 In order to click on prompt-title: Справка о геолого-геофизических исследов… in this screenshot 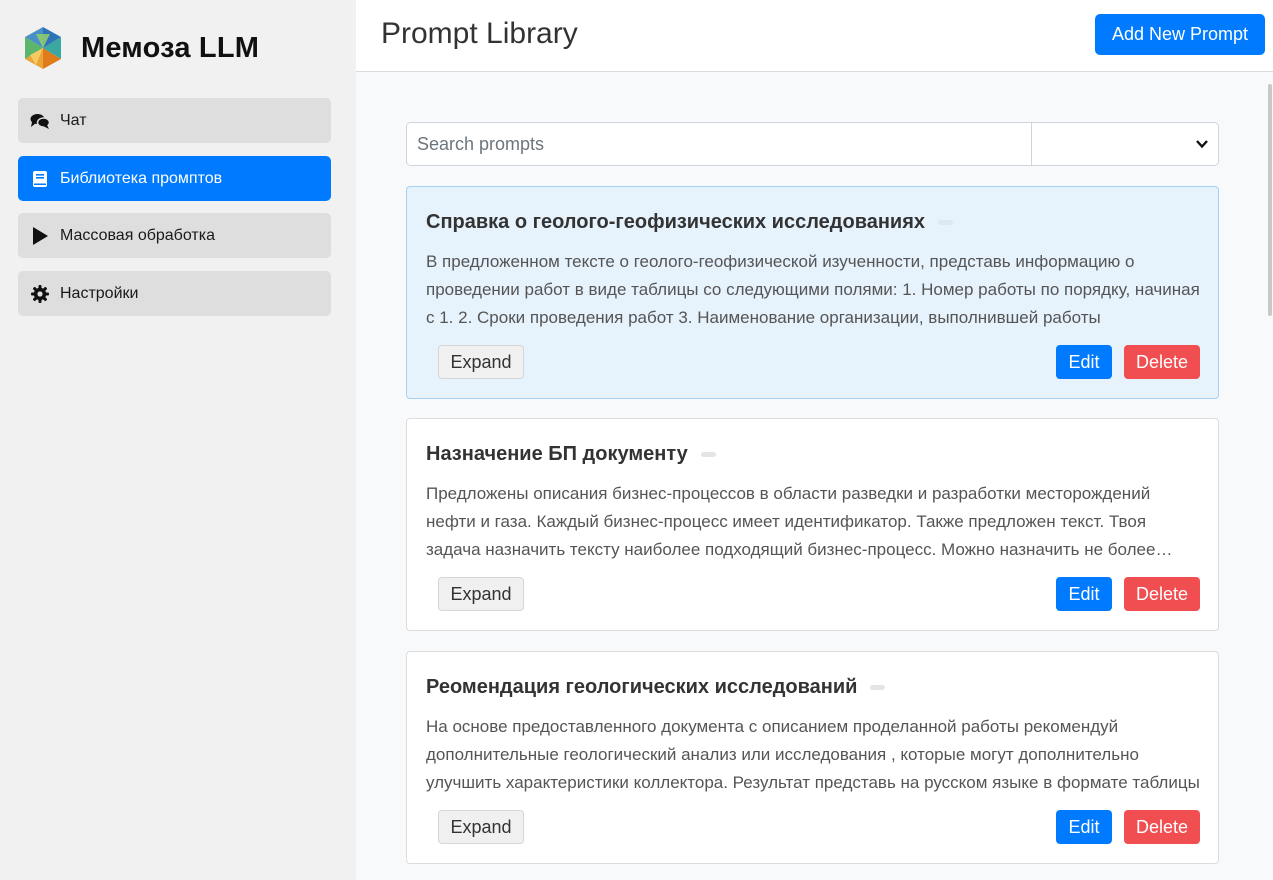, I will do `click(690, 222)`.